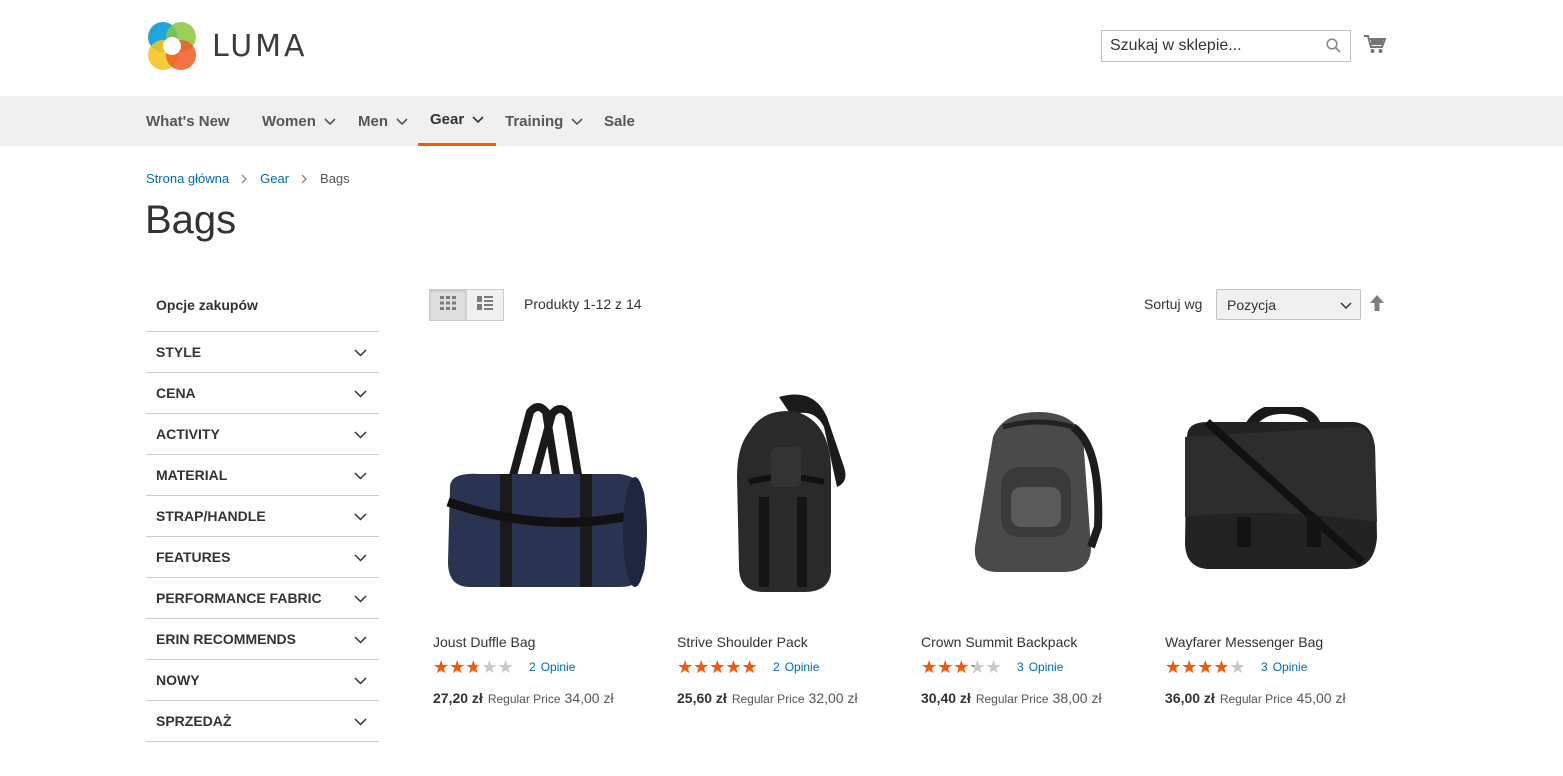  I want to click on nav-item-label: What's New, so click(188, 121).